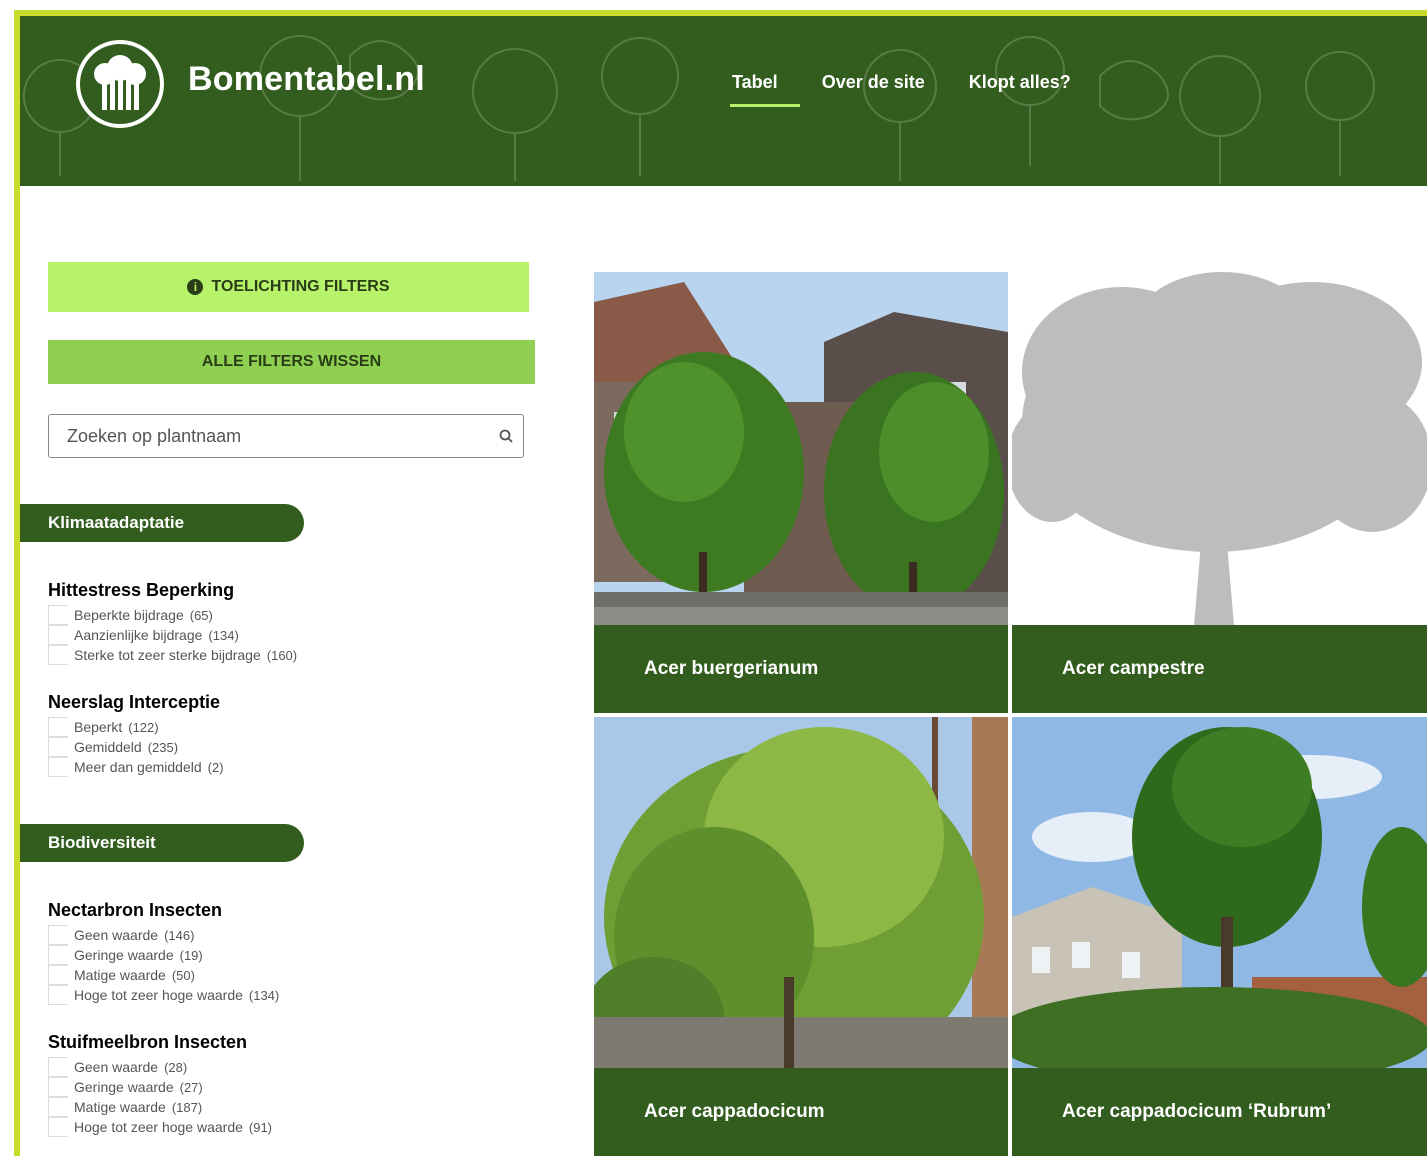 Image resolution: width=1427 pixels, height=1156 pixels. Describe the element at coordinates (108, 747) in the screenshot. I see `filter-option-label: Gemiddeld` at that location.